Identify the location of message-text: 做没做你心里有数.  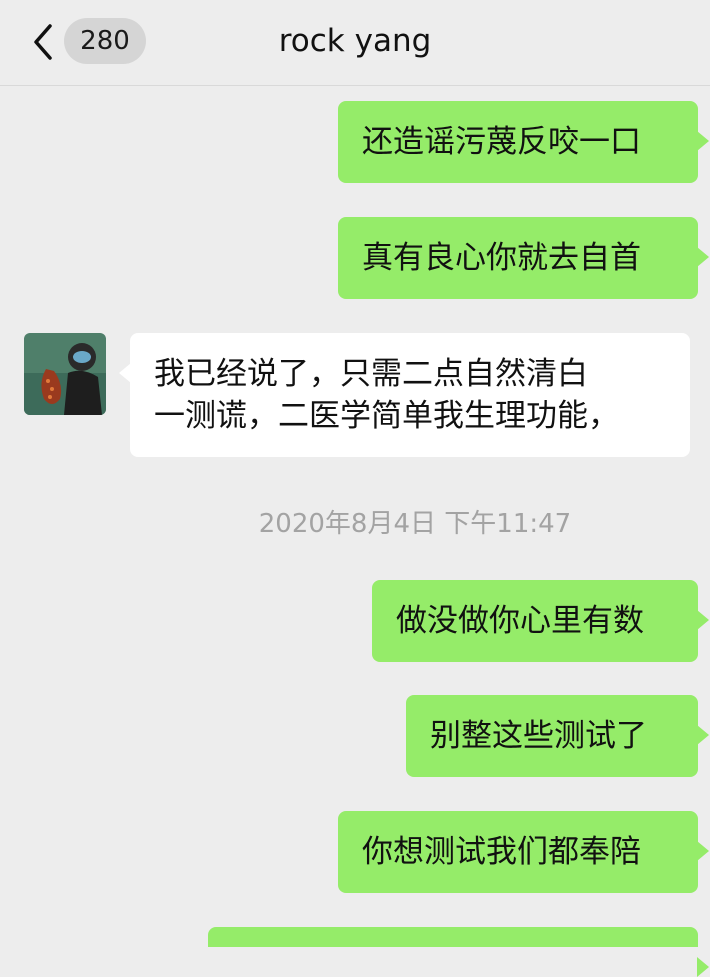
(520, 621).